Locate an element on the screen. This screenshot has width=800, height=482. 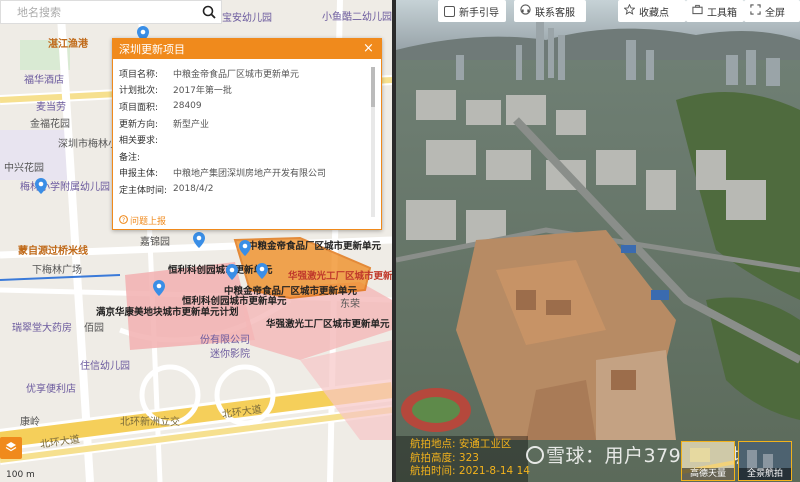
scale-label: 100 m is located at coordinates (20, 475).